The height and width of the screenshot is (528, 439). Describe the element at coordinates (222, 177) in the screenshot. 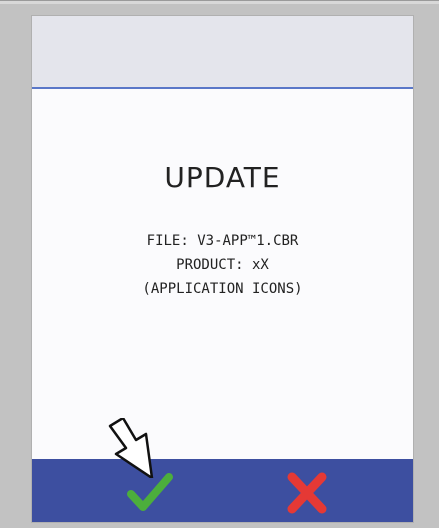

I see `page-title: UPDATE` at that location.